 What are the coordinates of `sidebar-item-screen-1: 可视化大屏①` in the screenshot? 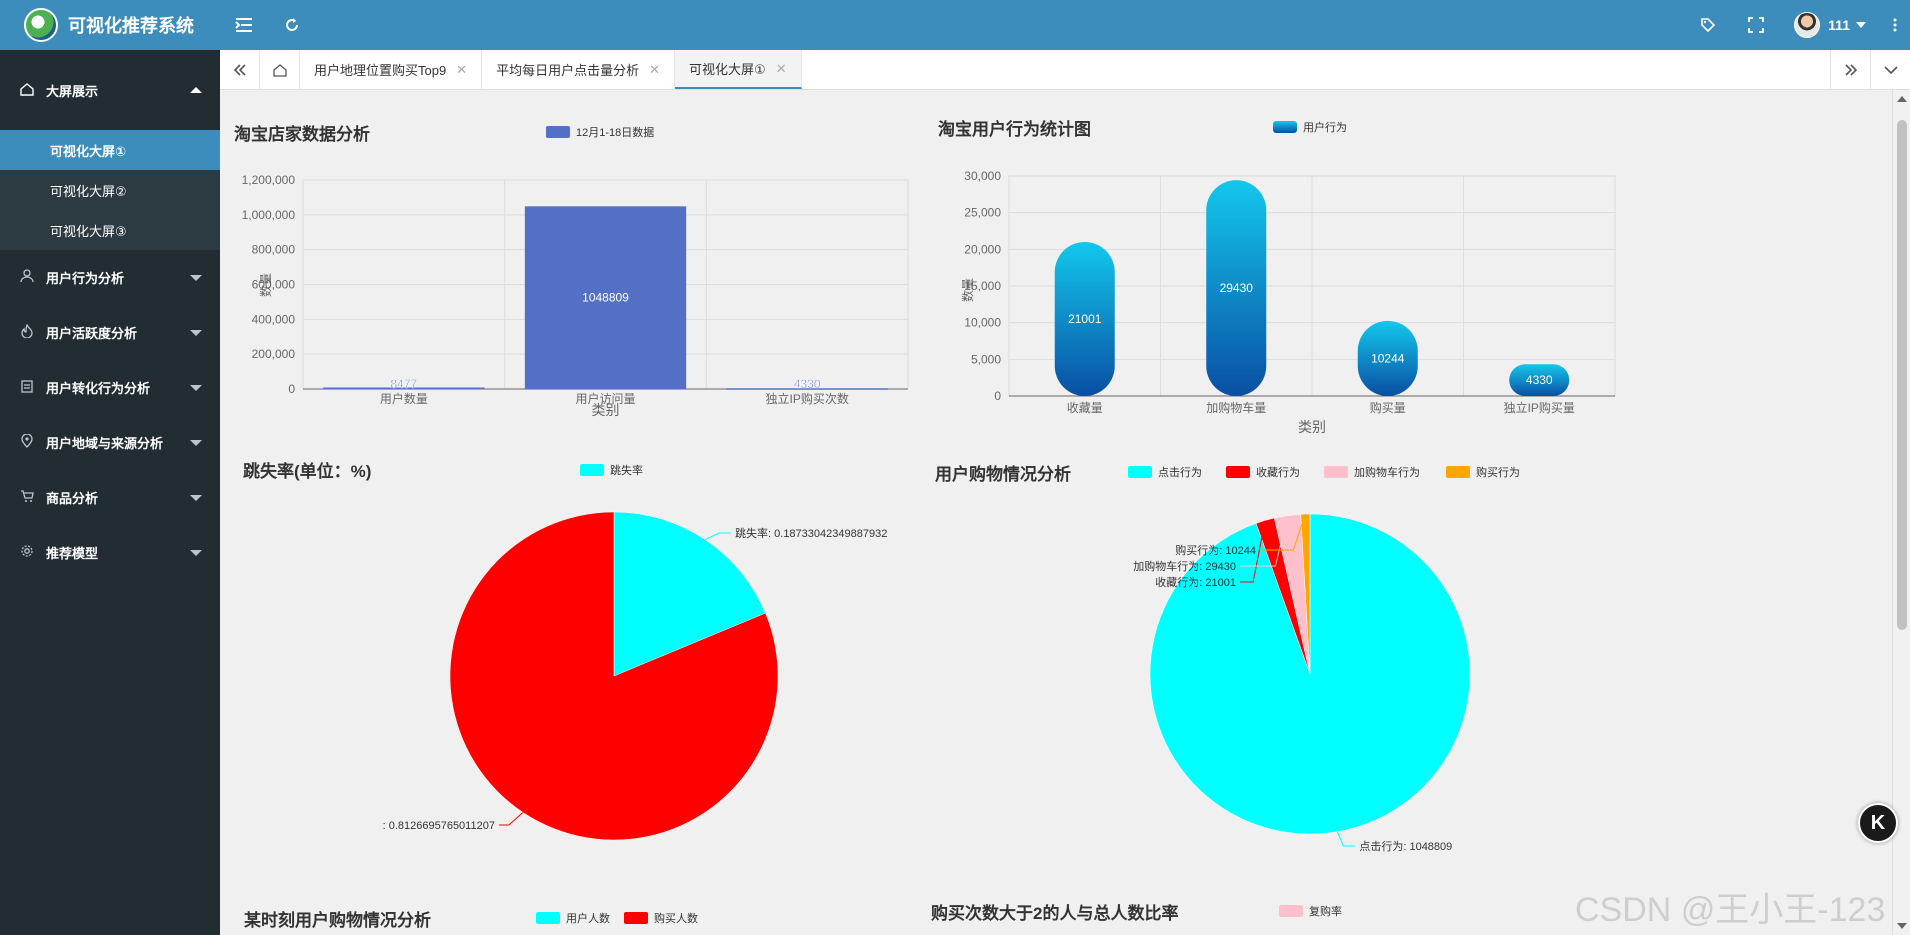 It's located at (110, 150).